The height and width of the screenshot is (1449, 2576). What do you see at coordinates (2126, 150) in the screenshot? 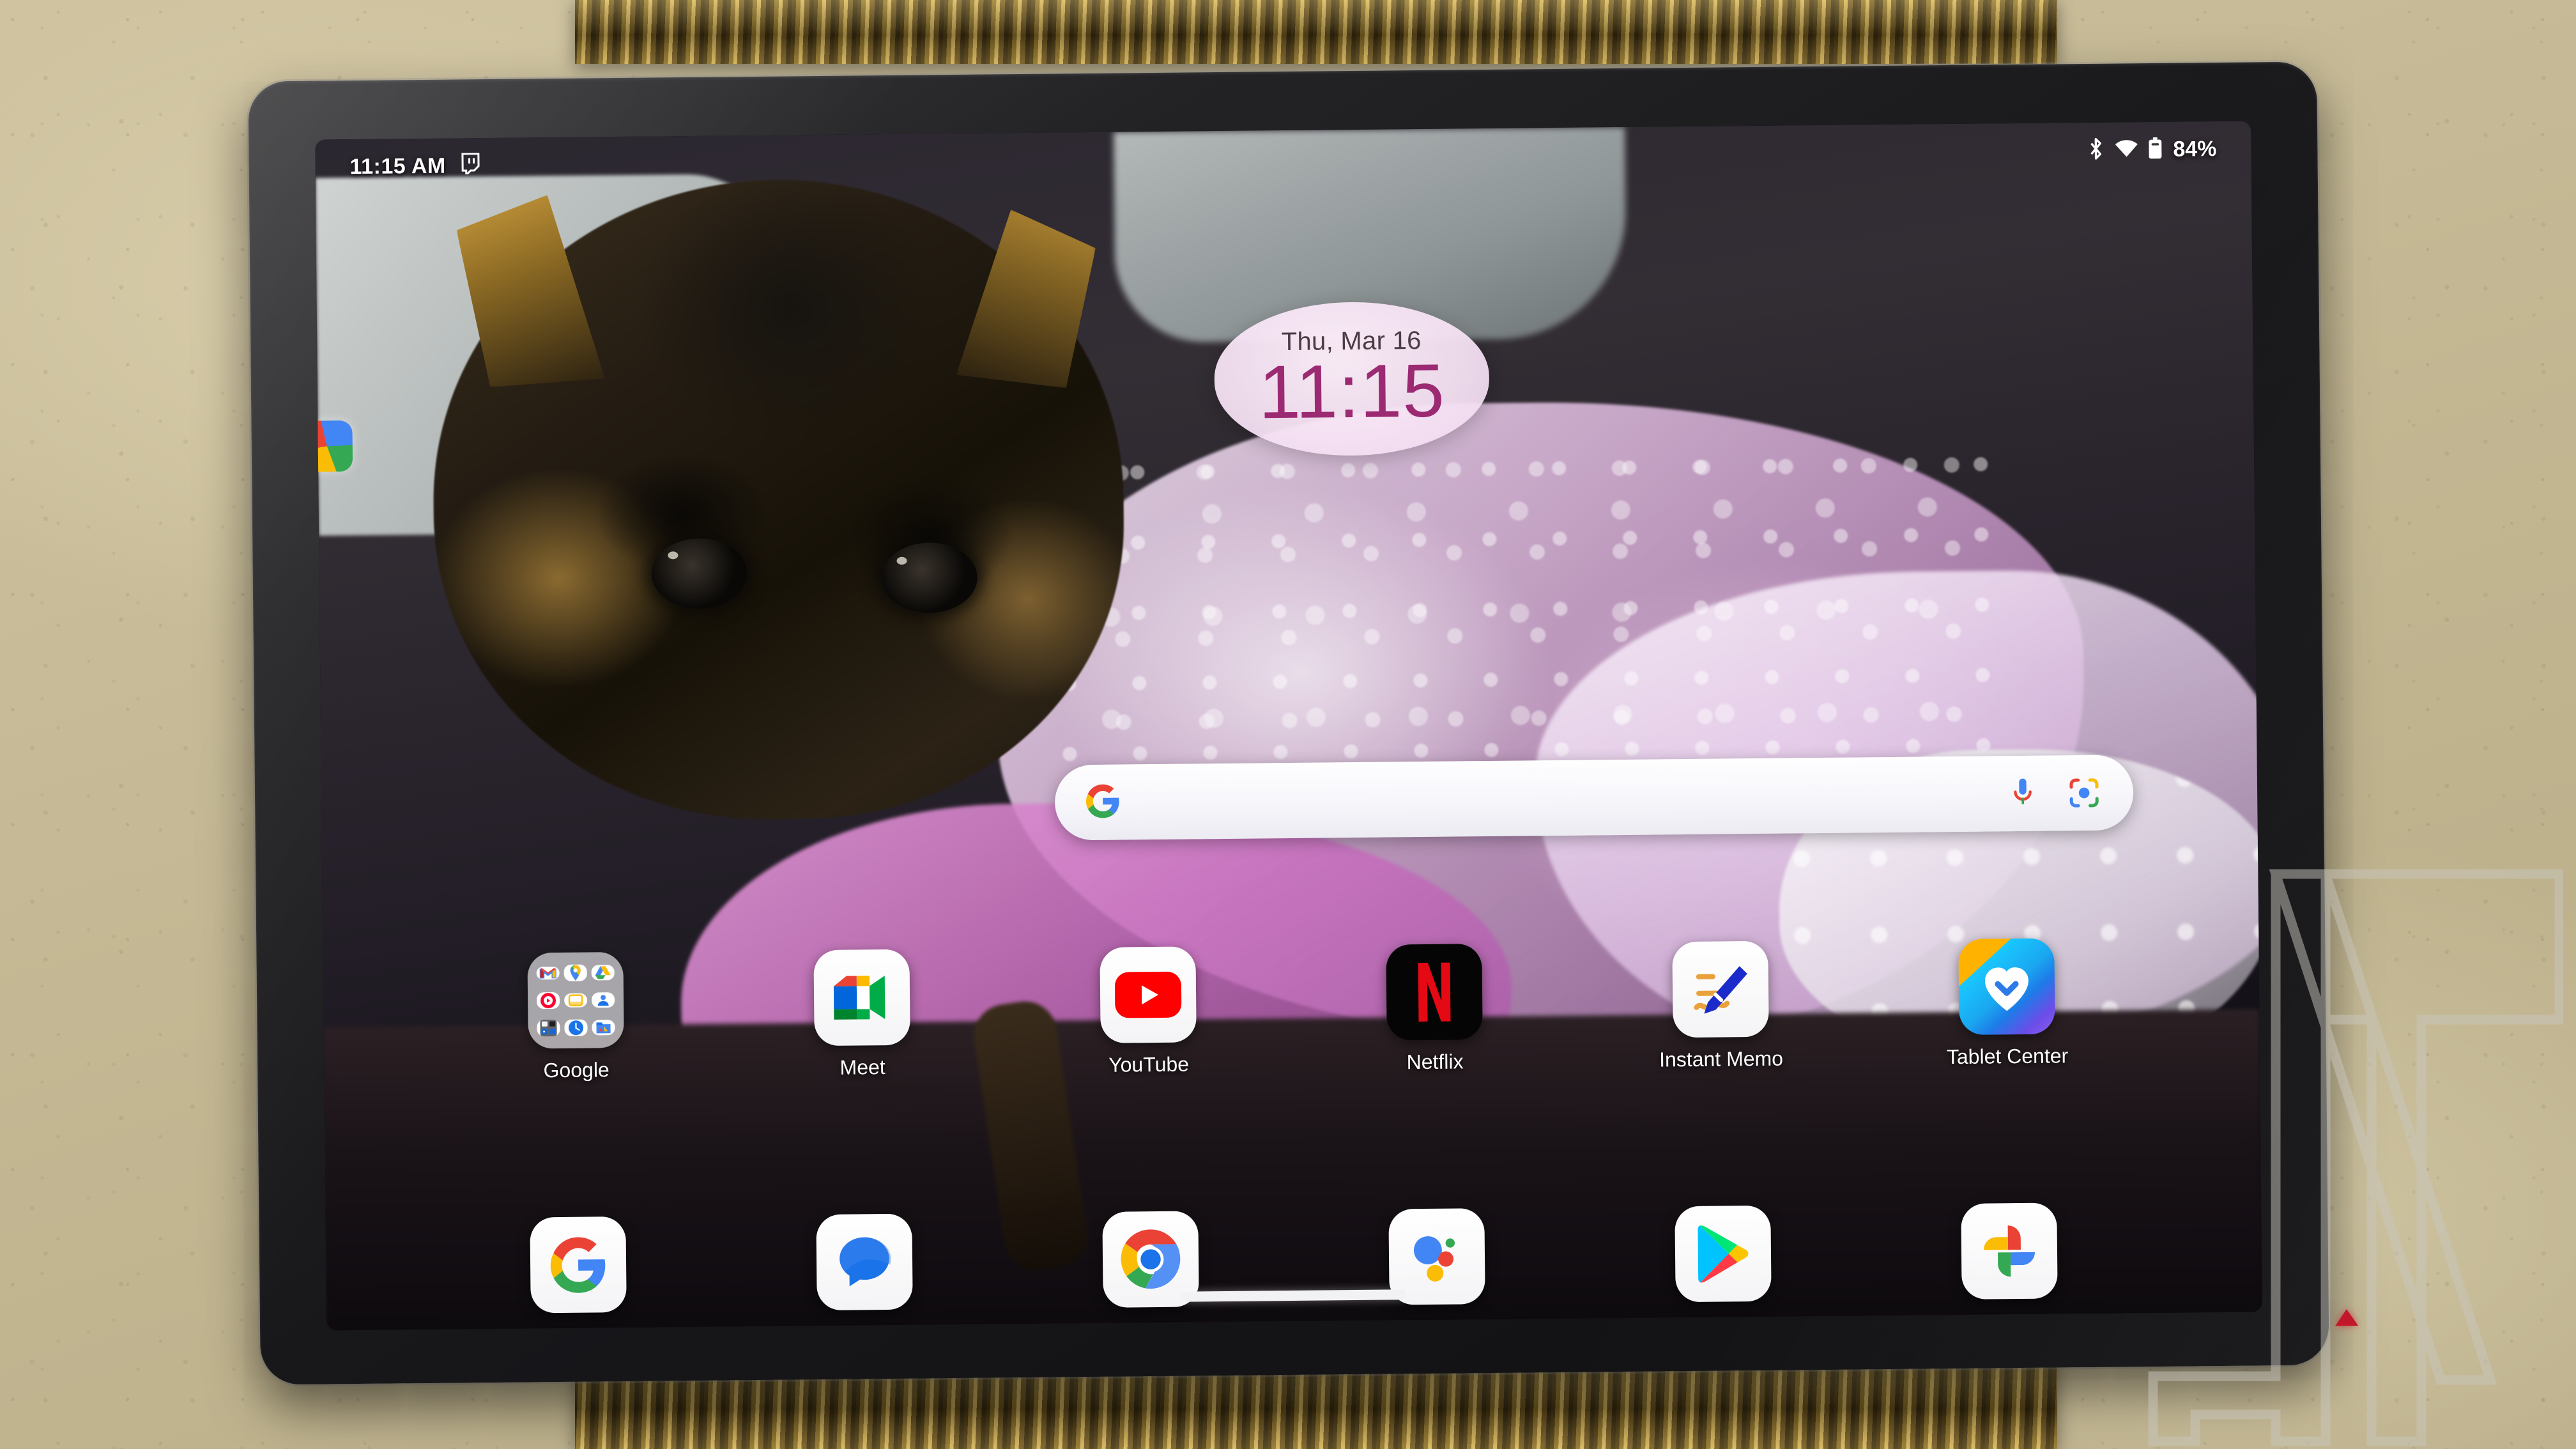
I see `wifi-icon` at bounding box center [2126, 150].